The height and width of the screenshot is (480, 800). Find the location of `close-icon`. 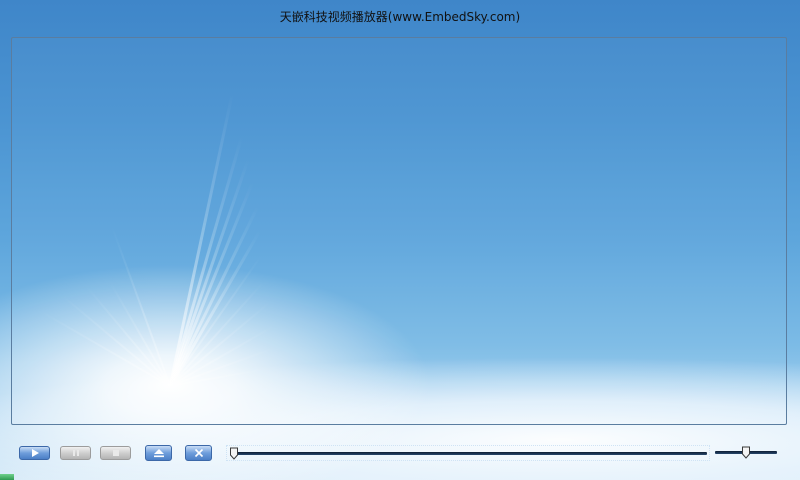

close-icon is located at coordinates (198, 453).